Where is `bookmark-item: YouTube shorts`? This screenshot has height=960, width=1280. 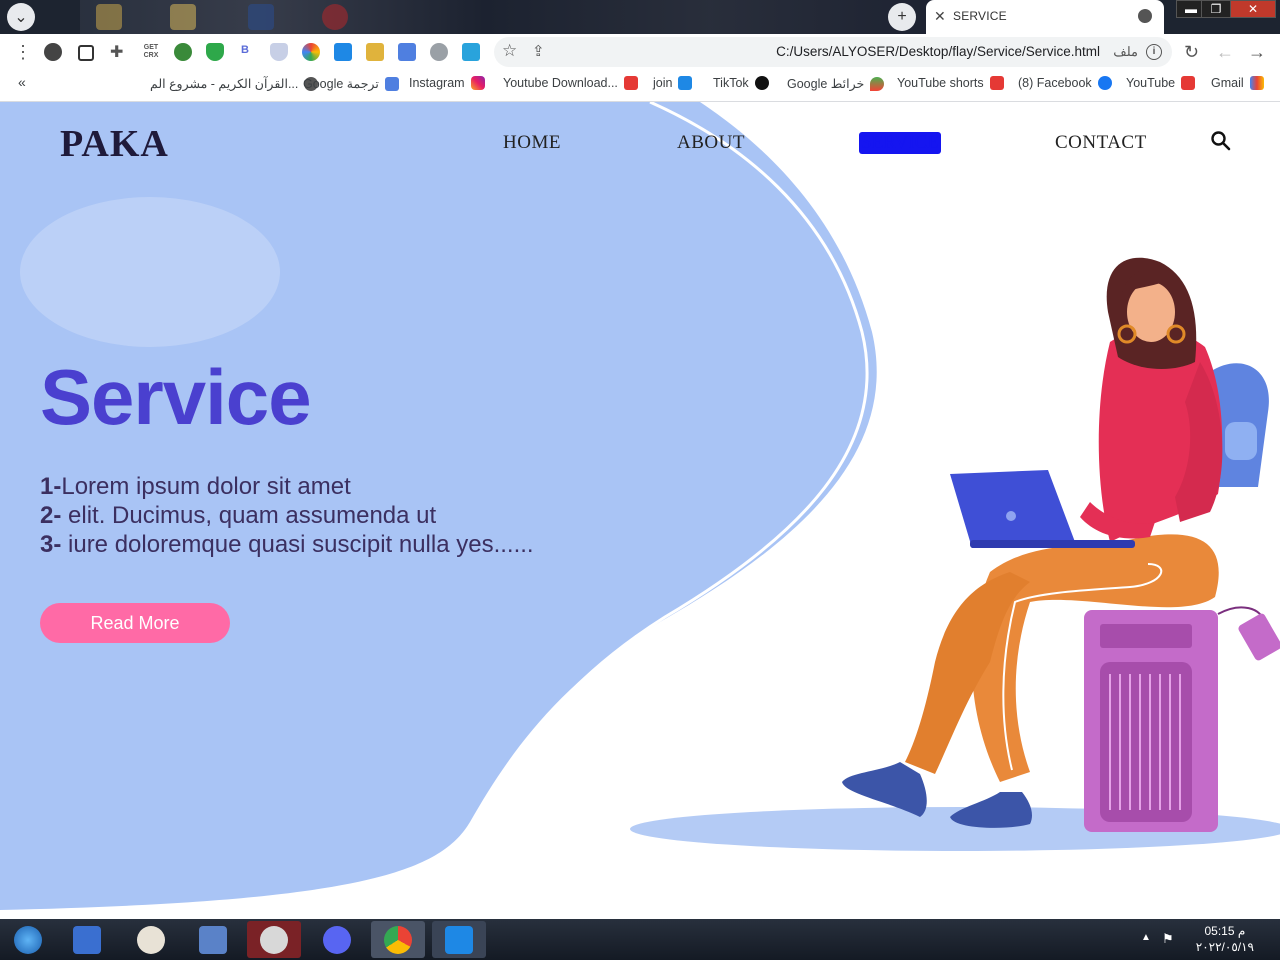
bookmark-item: YouTube shorts is located at coordinates (950, 83).